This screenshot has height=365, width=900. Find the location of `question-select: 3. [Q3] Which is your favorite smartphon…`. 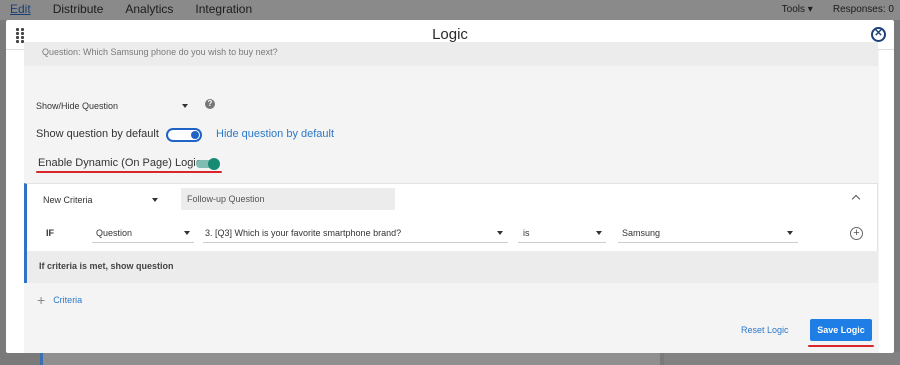

question-select: 3. [Q3] Which is your favorite smartphon… is located at coordinates (303, 233).